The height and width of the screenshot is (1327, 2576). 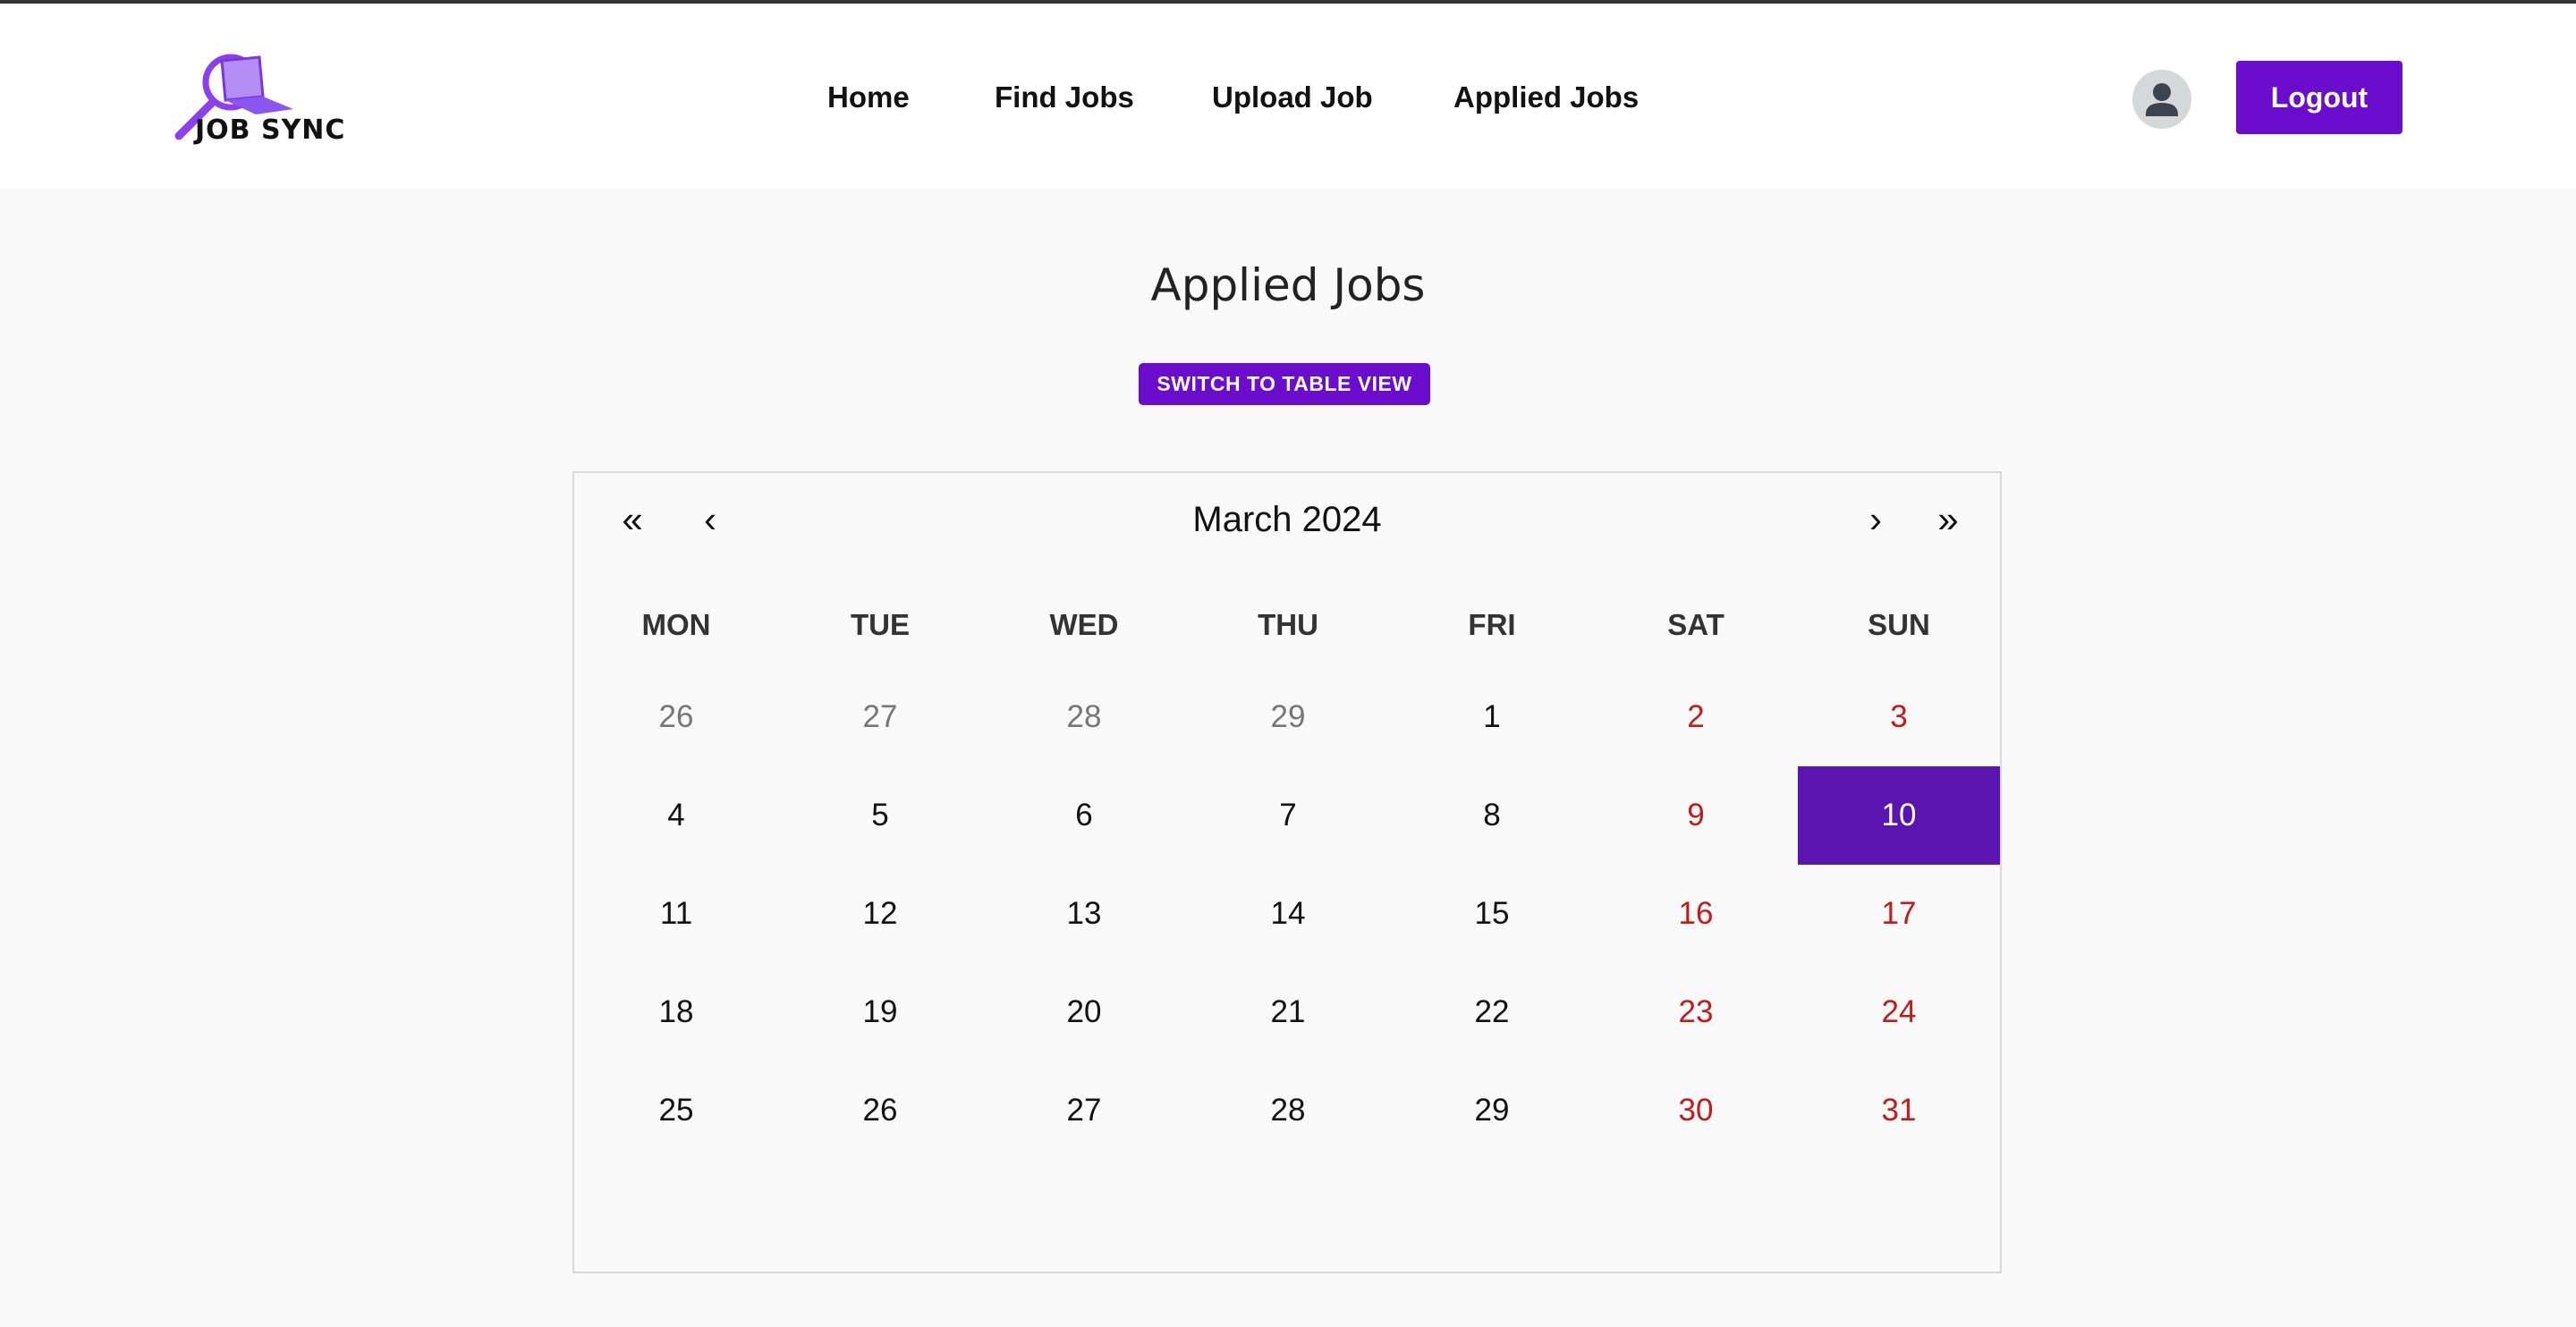 What do you see at coordinates (1696, 815) in the screenshot?
I see `calendar-day: 9` at bounding box center [1696, 815].